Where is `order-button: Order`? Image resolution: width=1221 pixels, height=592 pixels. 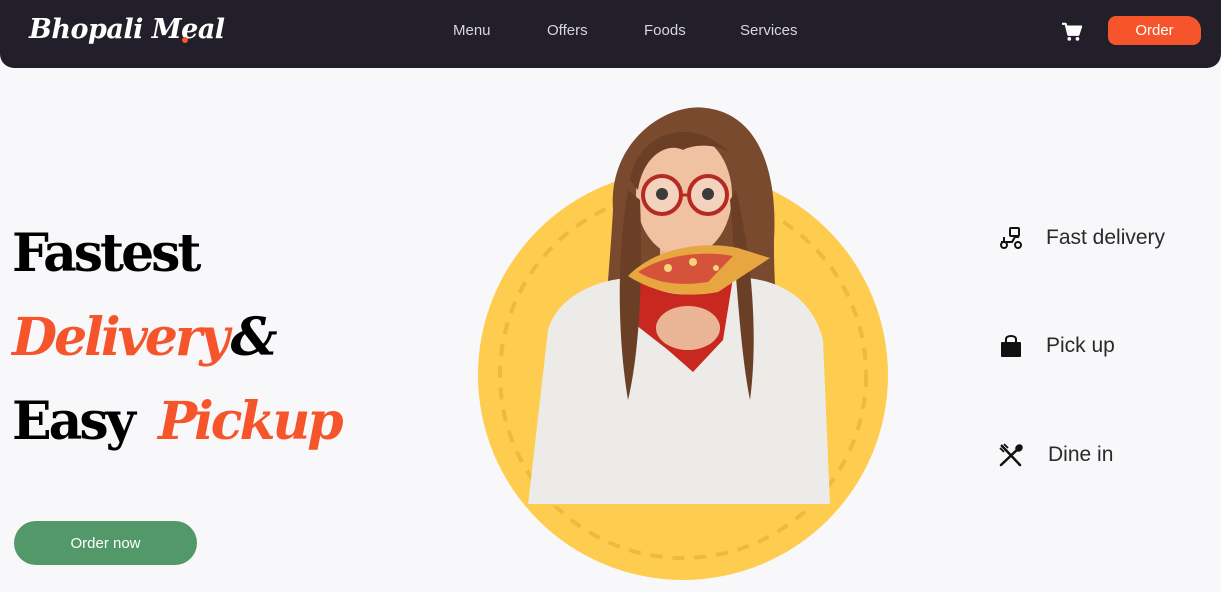
order-button: Order is located at coordinates (1154, 30).